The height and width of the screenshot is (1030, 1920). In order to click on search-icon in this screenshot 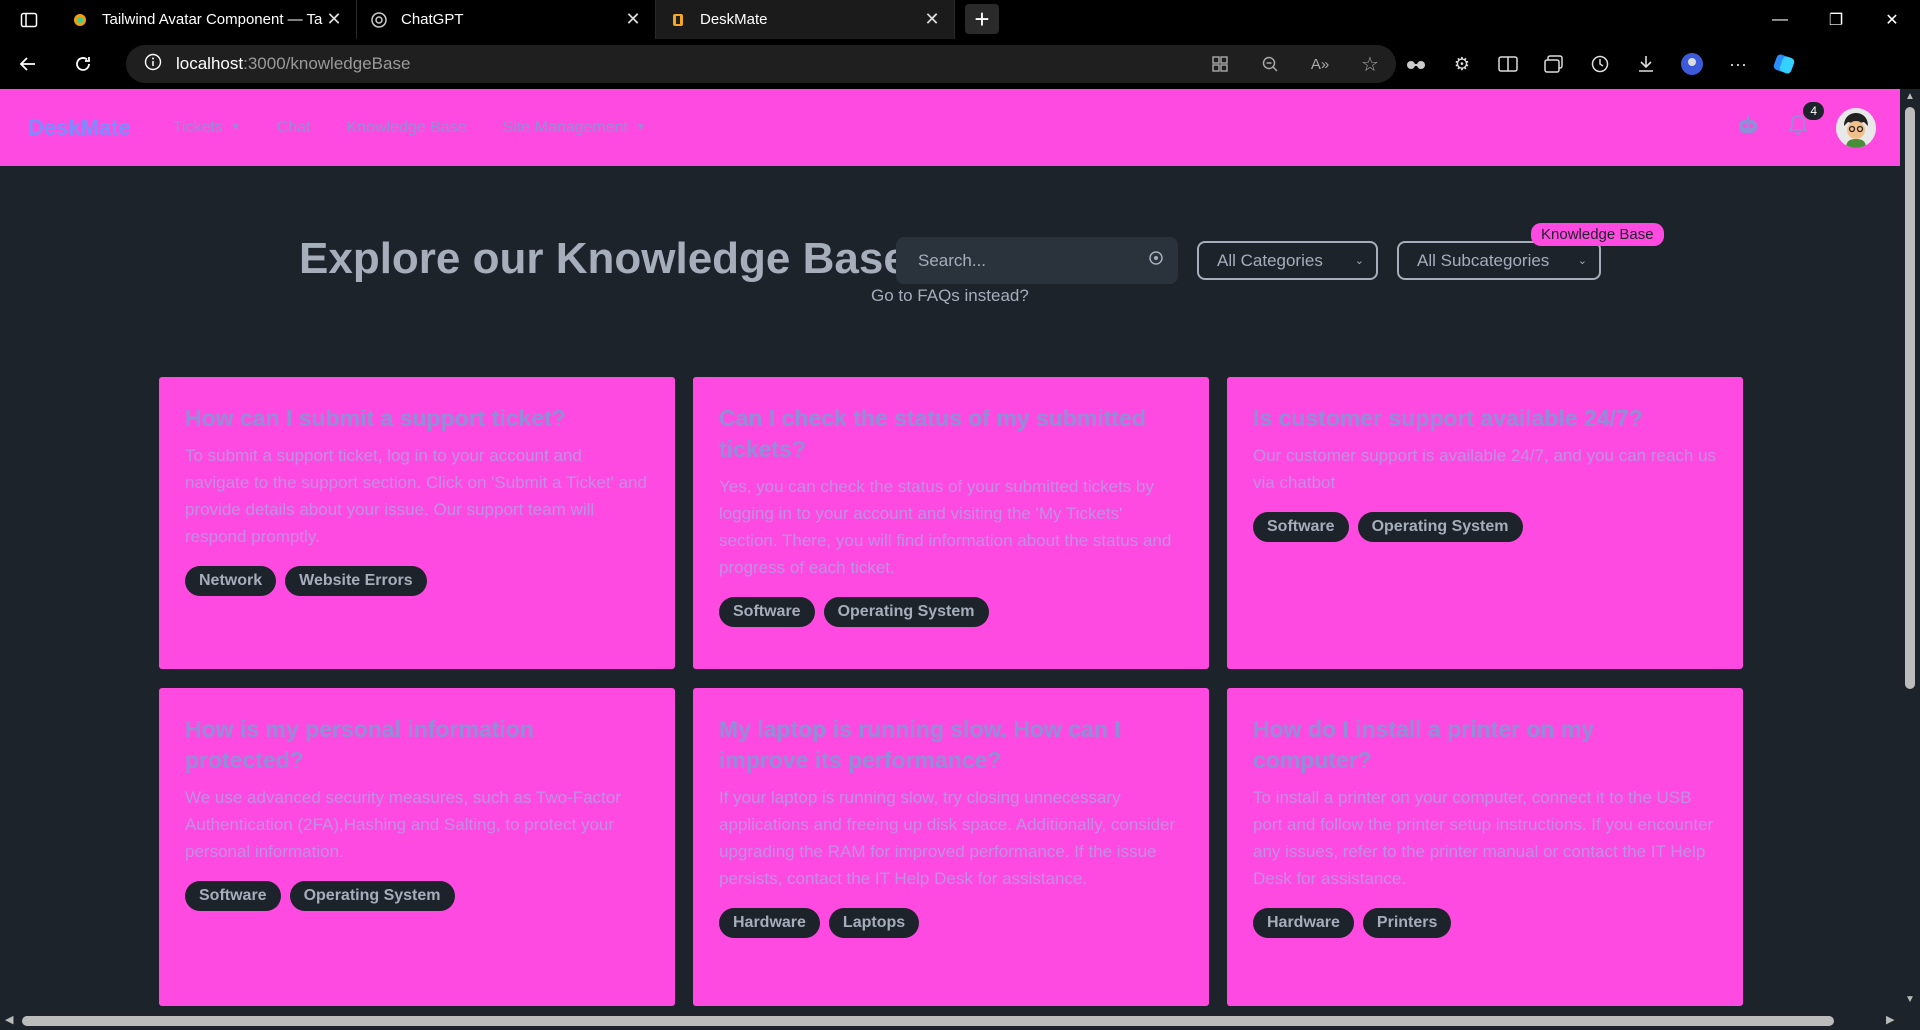, I will do `click(1156, 260)`.